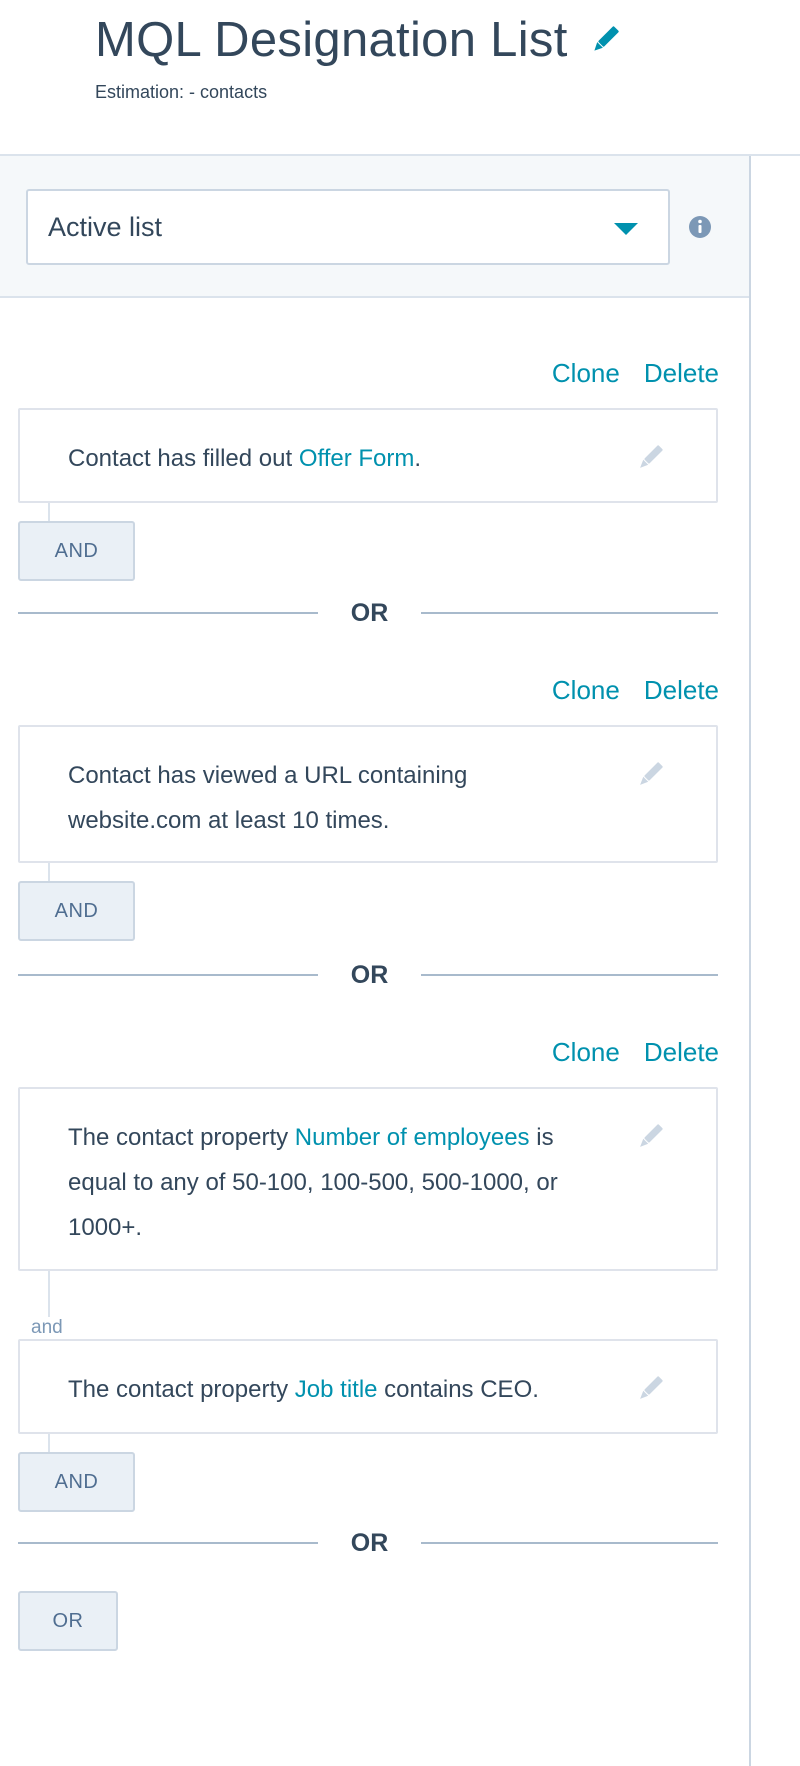  What do you see at coordinates (348, 227) in the screenshot?
I see `list-type-select: Active list` at bounding box center [348, 227].